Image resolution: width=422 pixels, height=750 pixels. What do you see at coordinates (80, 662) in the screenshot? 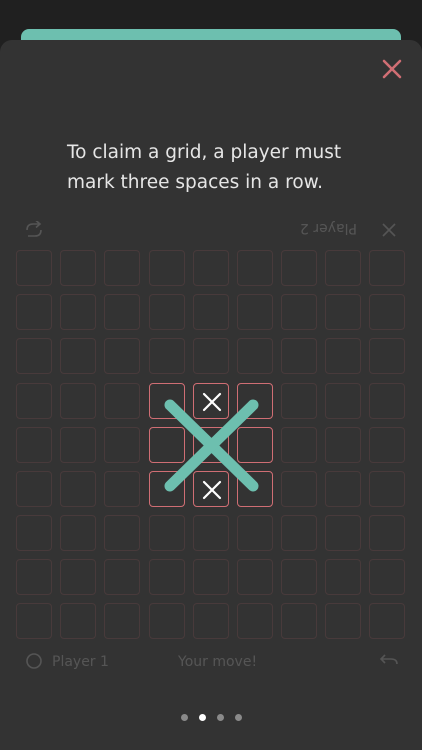
I see `player1-label: Player 1` at bounding box center [80, 662].